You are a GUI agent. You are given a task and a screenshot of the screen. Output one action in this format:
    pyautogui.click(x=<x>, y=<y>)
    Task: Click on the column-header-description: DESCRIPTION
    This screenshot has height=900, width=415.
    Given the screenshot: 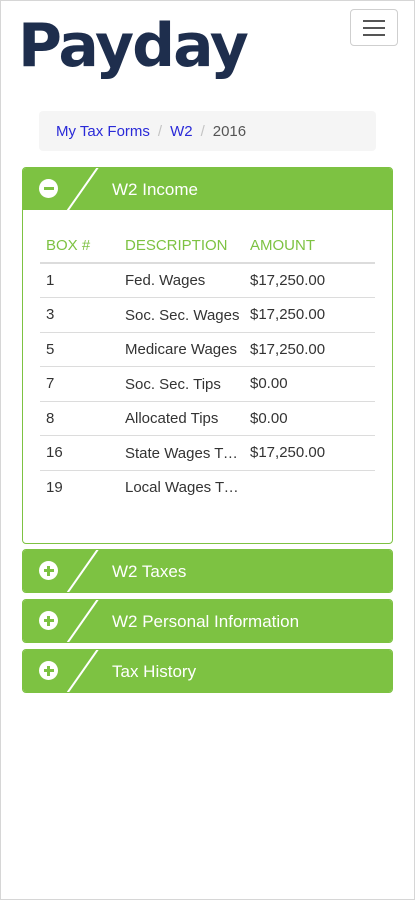 What is the action you would take?
    pyautogui.click(x=181, y=246)
    